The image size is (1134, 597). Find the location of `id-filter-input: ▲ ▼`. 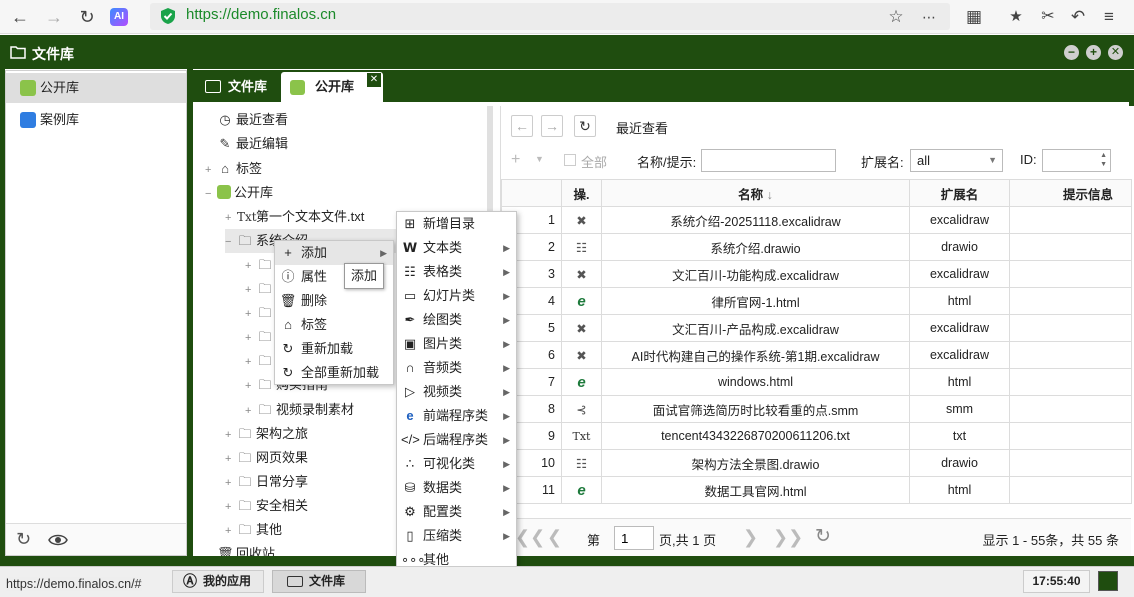

id-filter-input: ▲ ▼ is located at coordinates (1076, 160).